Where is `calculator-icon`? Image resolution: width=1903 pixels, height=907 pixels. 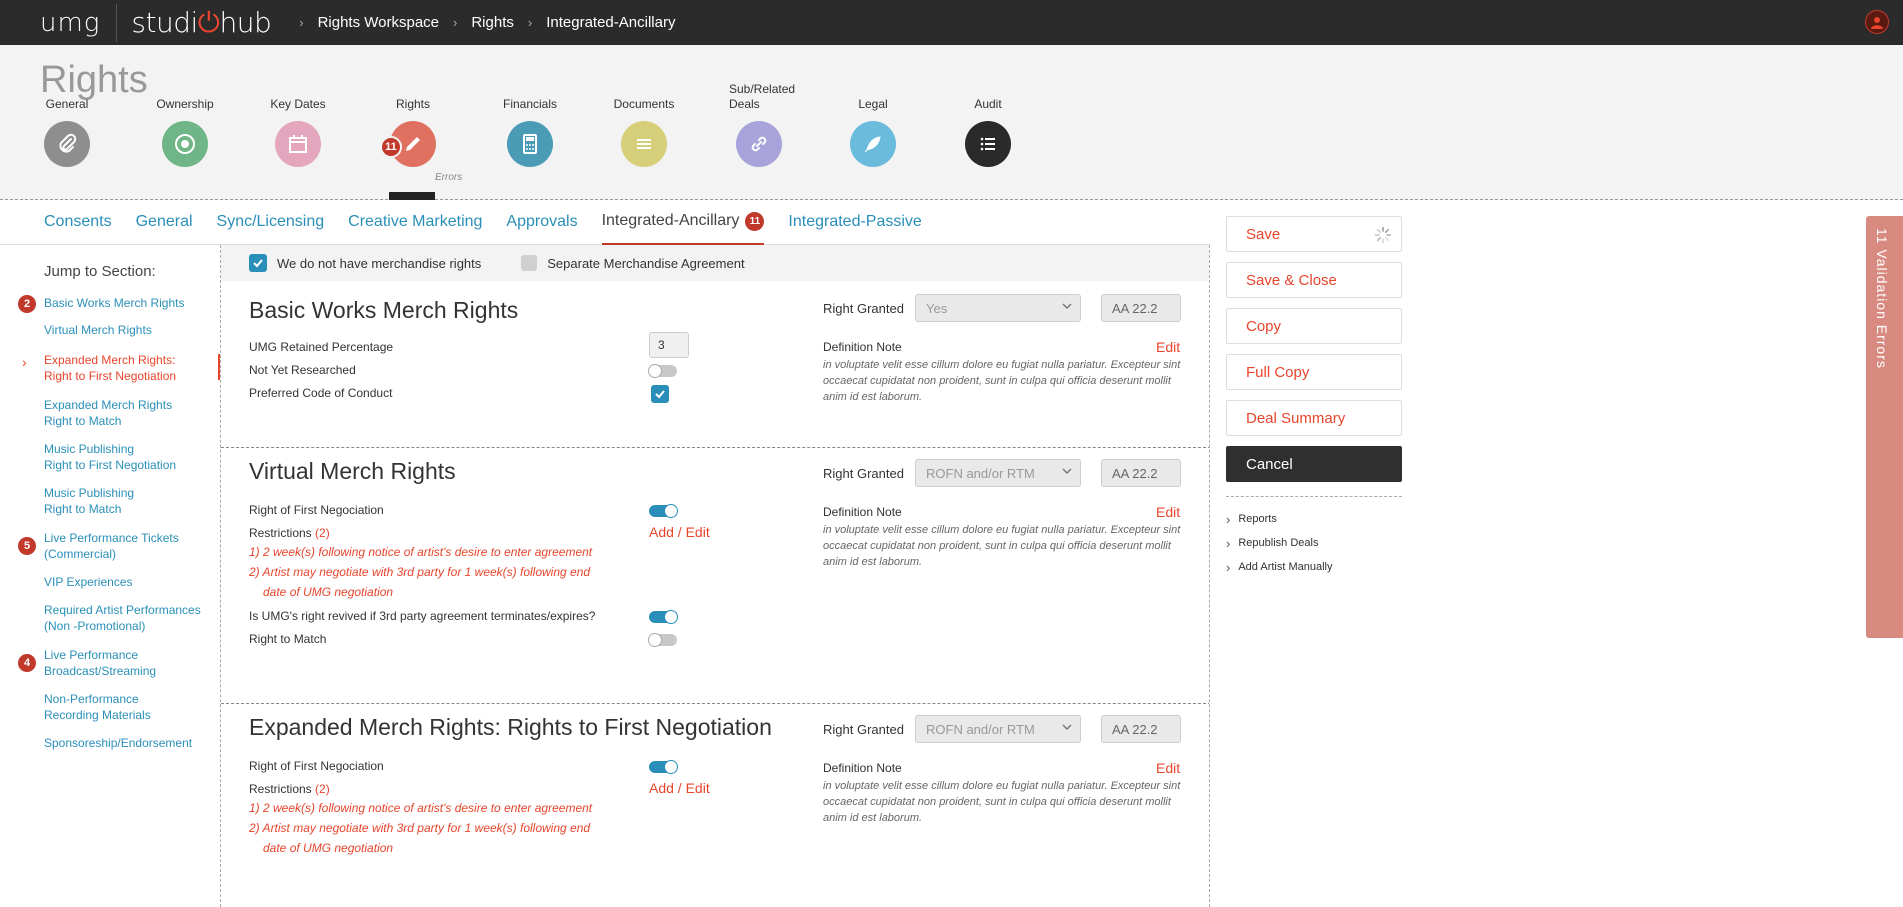 calculator-icon is located at coordinates (530, 144).